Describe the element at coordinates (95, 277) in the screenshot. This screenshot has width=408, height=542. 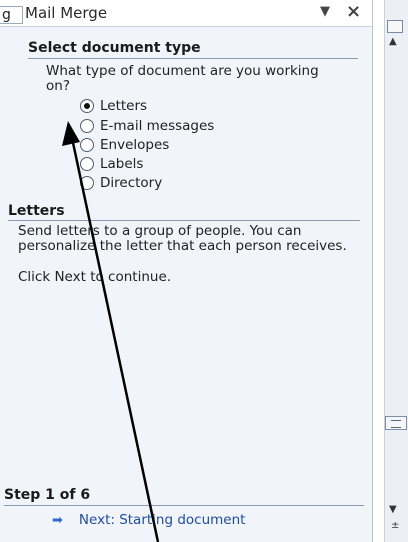
I see `continue-instruction: Click Next to continue.` at that location.